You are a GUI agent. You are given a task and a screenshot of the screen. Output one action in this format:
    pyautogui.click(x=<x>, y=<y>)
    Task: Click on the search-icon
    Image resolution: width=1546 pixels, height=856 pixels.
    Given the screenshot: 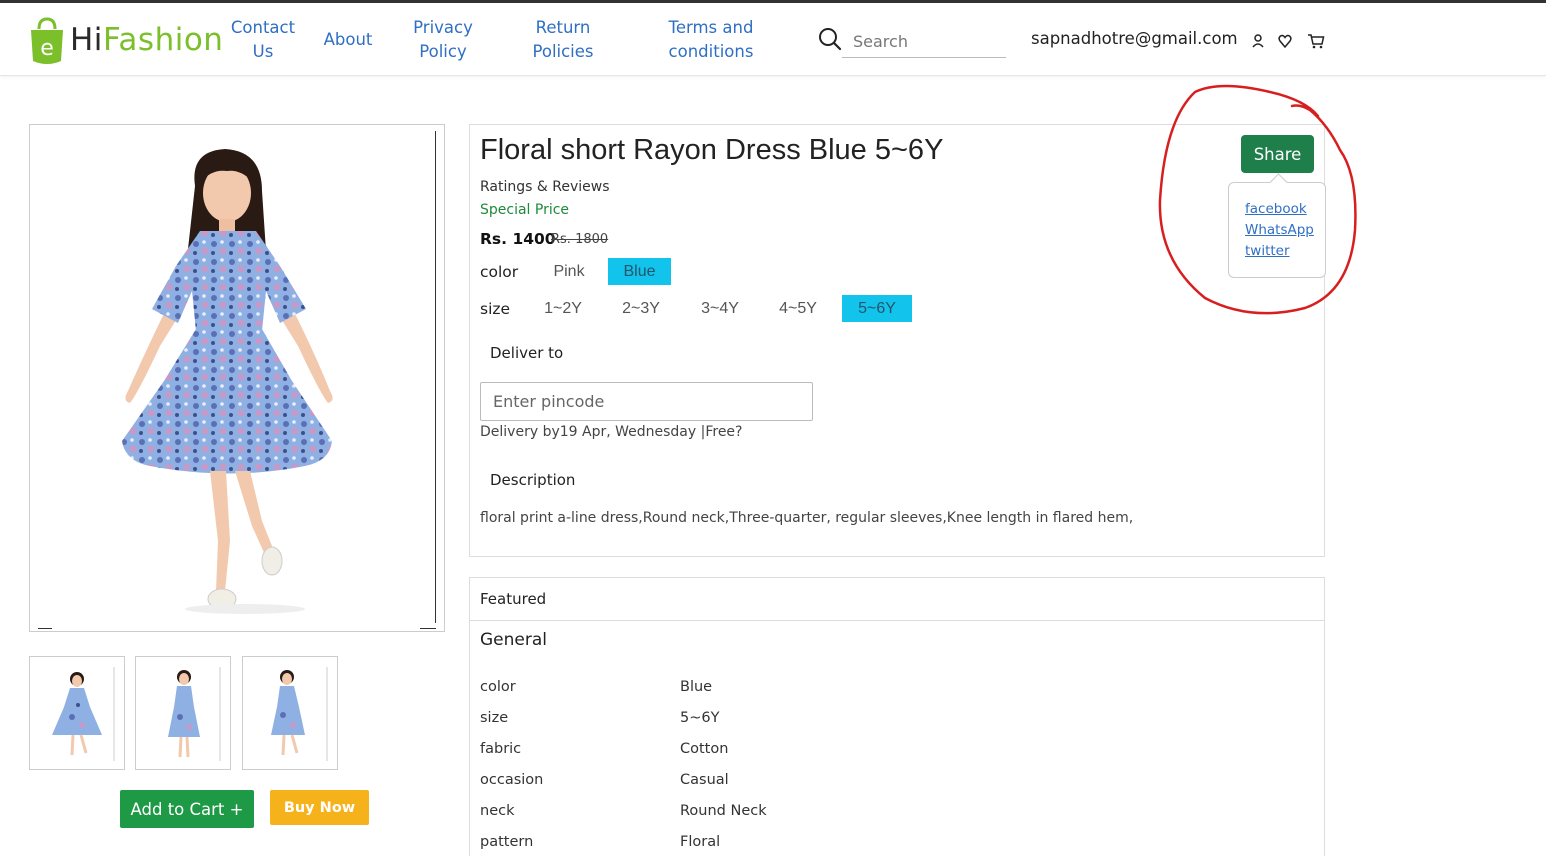 What is the action you would take?
    pyautogui.click(x=830, y=39)
    